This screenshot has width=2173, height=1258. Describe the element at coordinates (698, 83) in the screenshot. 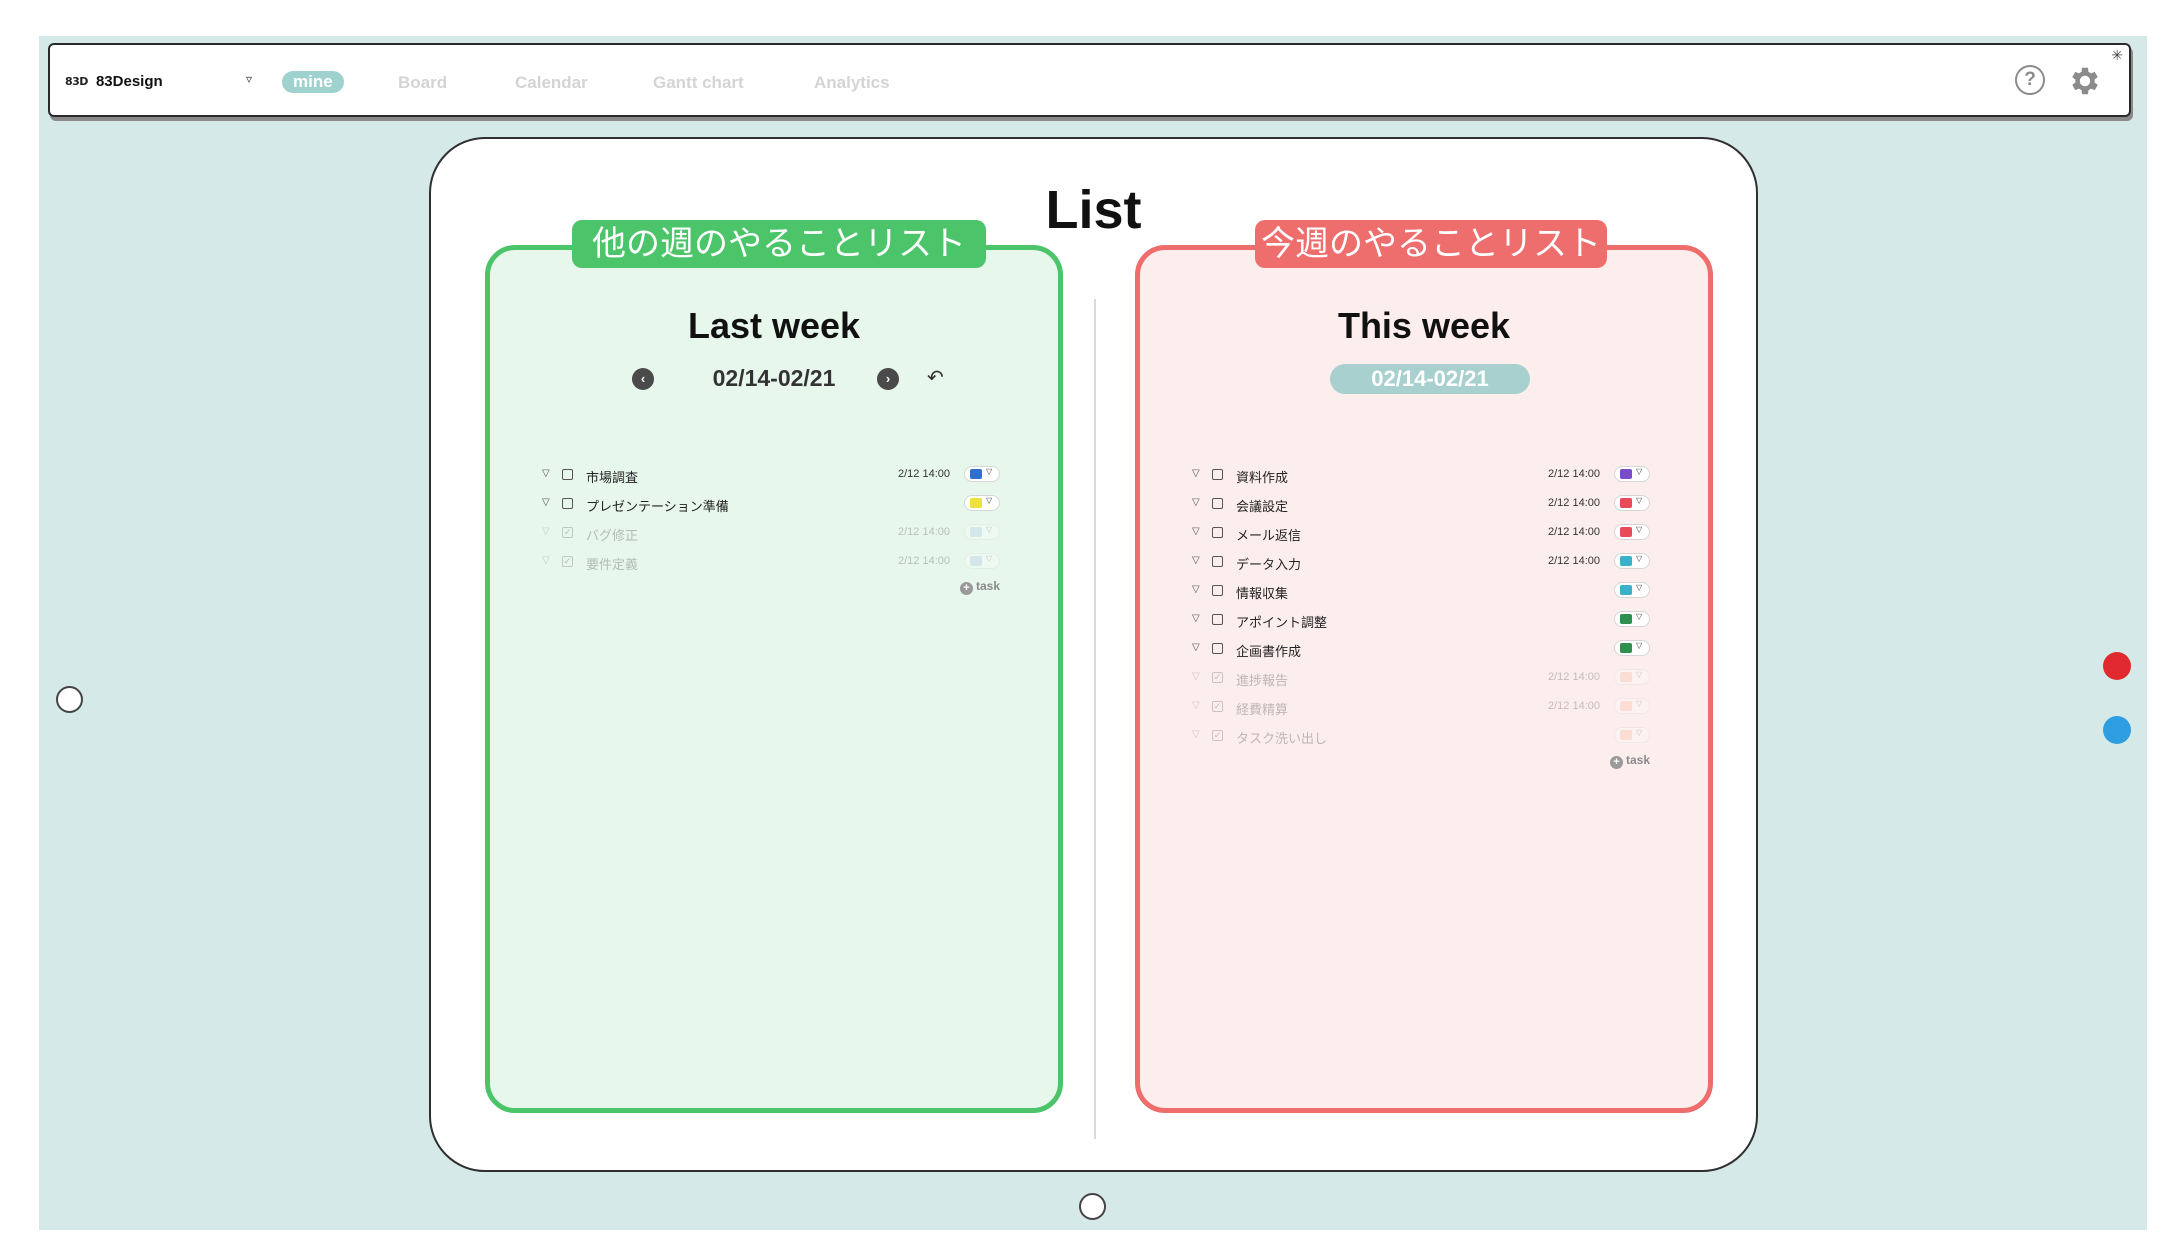

I see `tab-gantt-chart: Gantt chart` at that location.